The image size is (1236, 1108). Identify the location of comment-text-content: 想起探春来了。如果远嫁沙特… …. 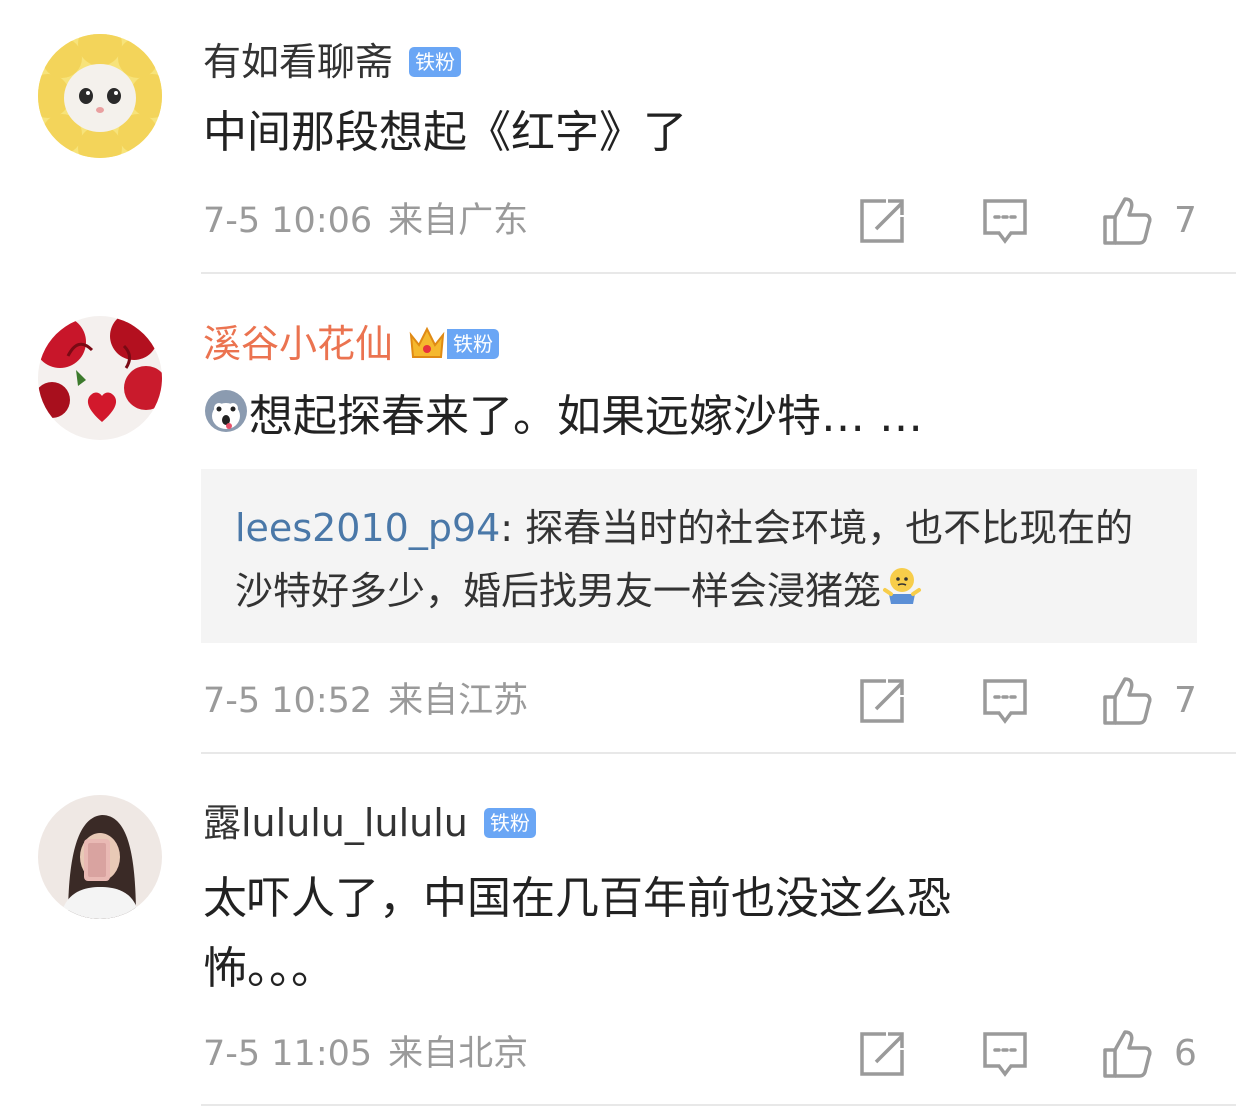
(586, 416).